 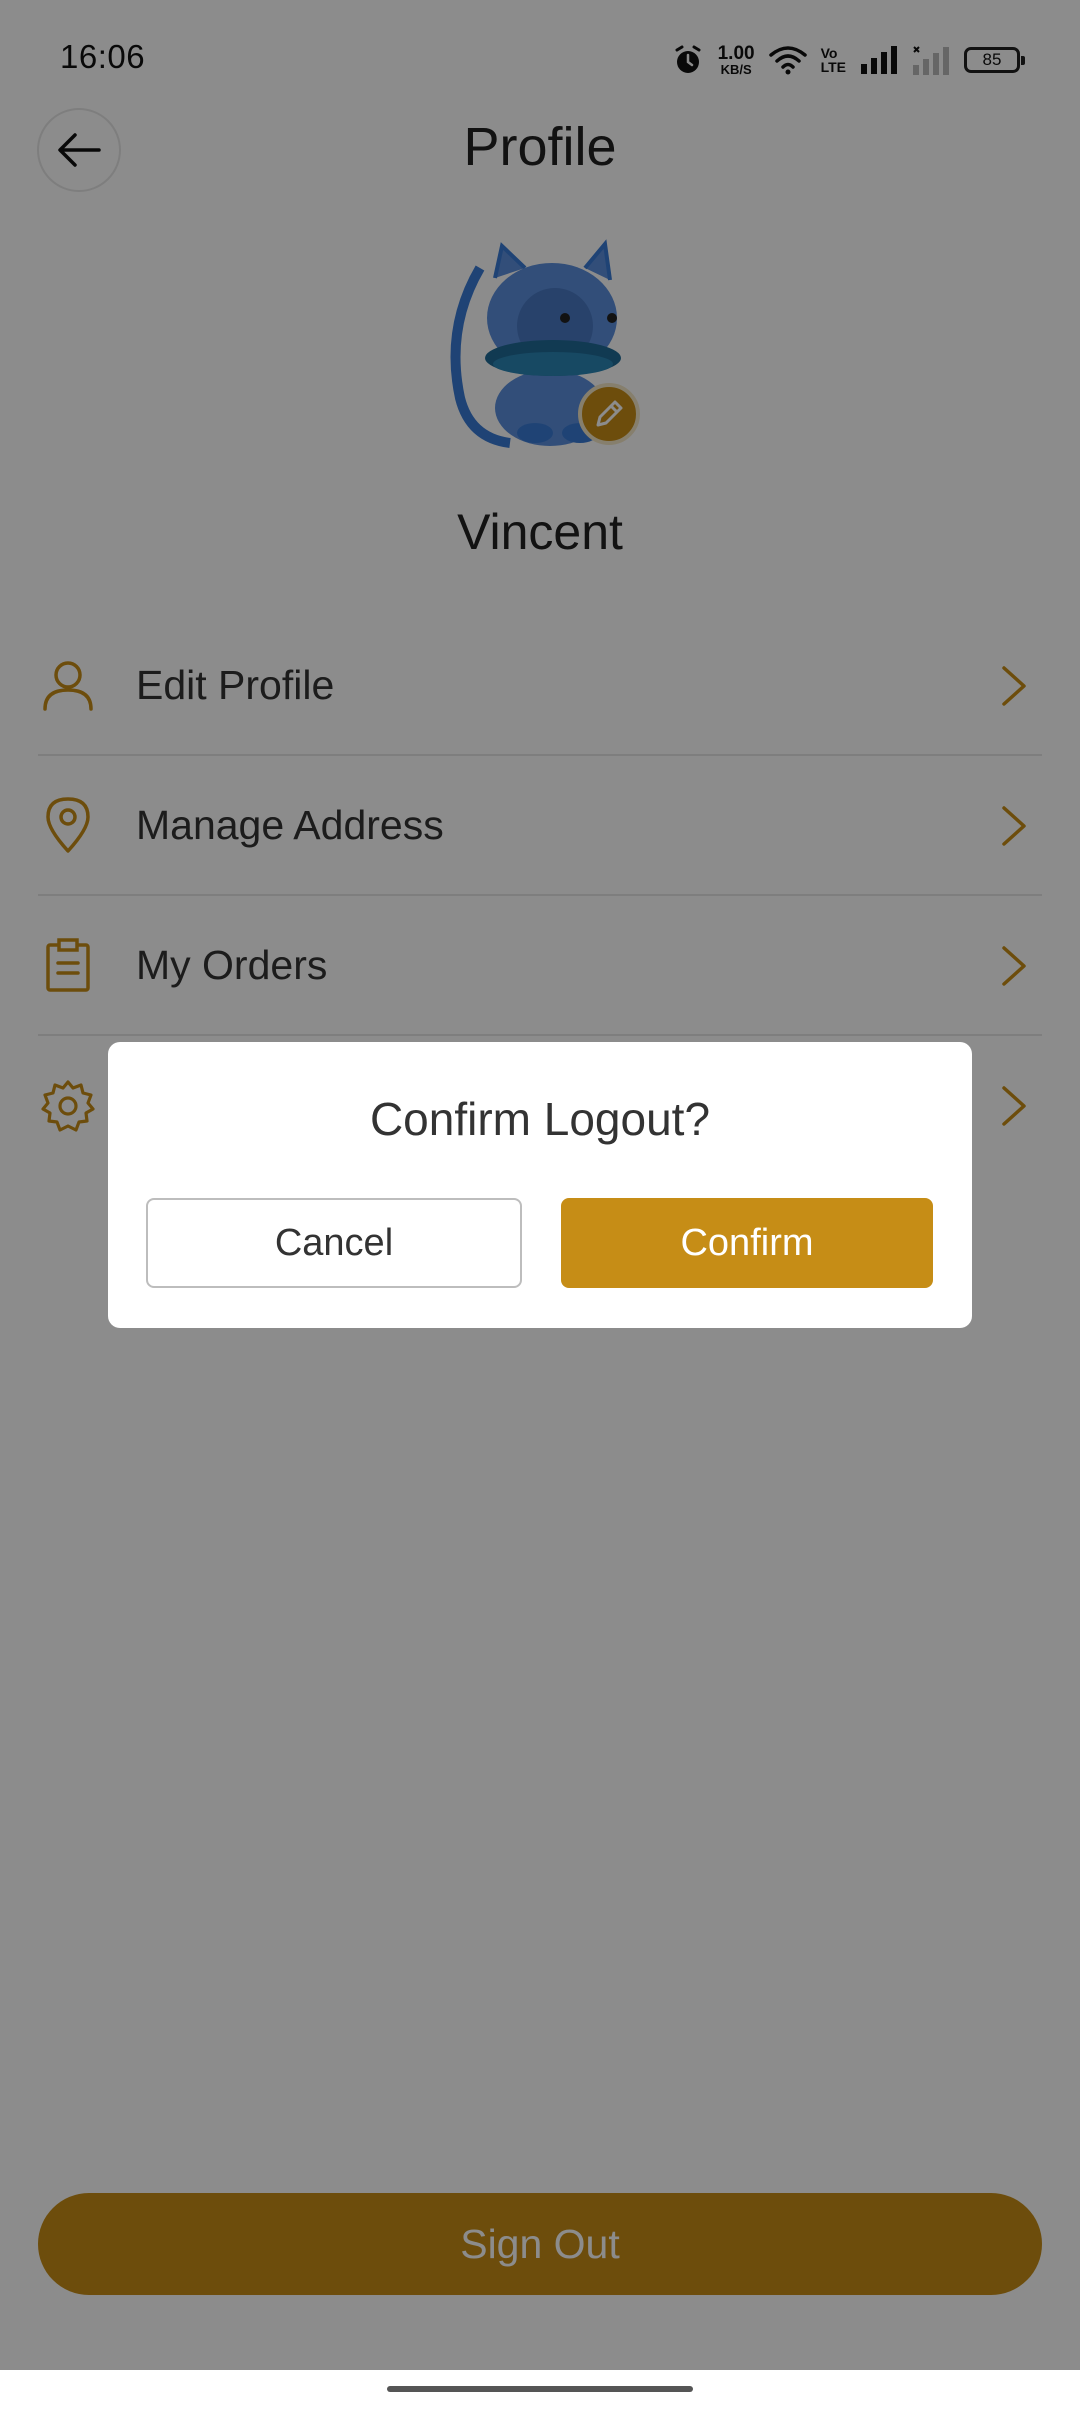 What do you see at coordinates (334, 1243) in the screenshot?
I see `cancel-button: Cancel` at bounding box center [334, 1243].